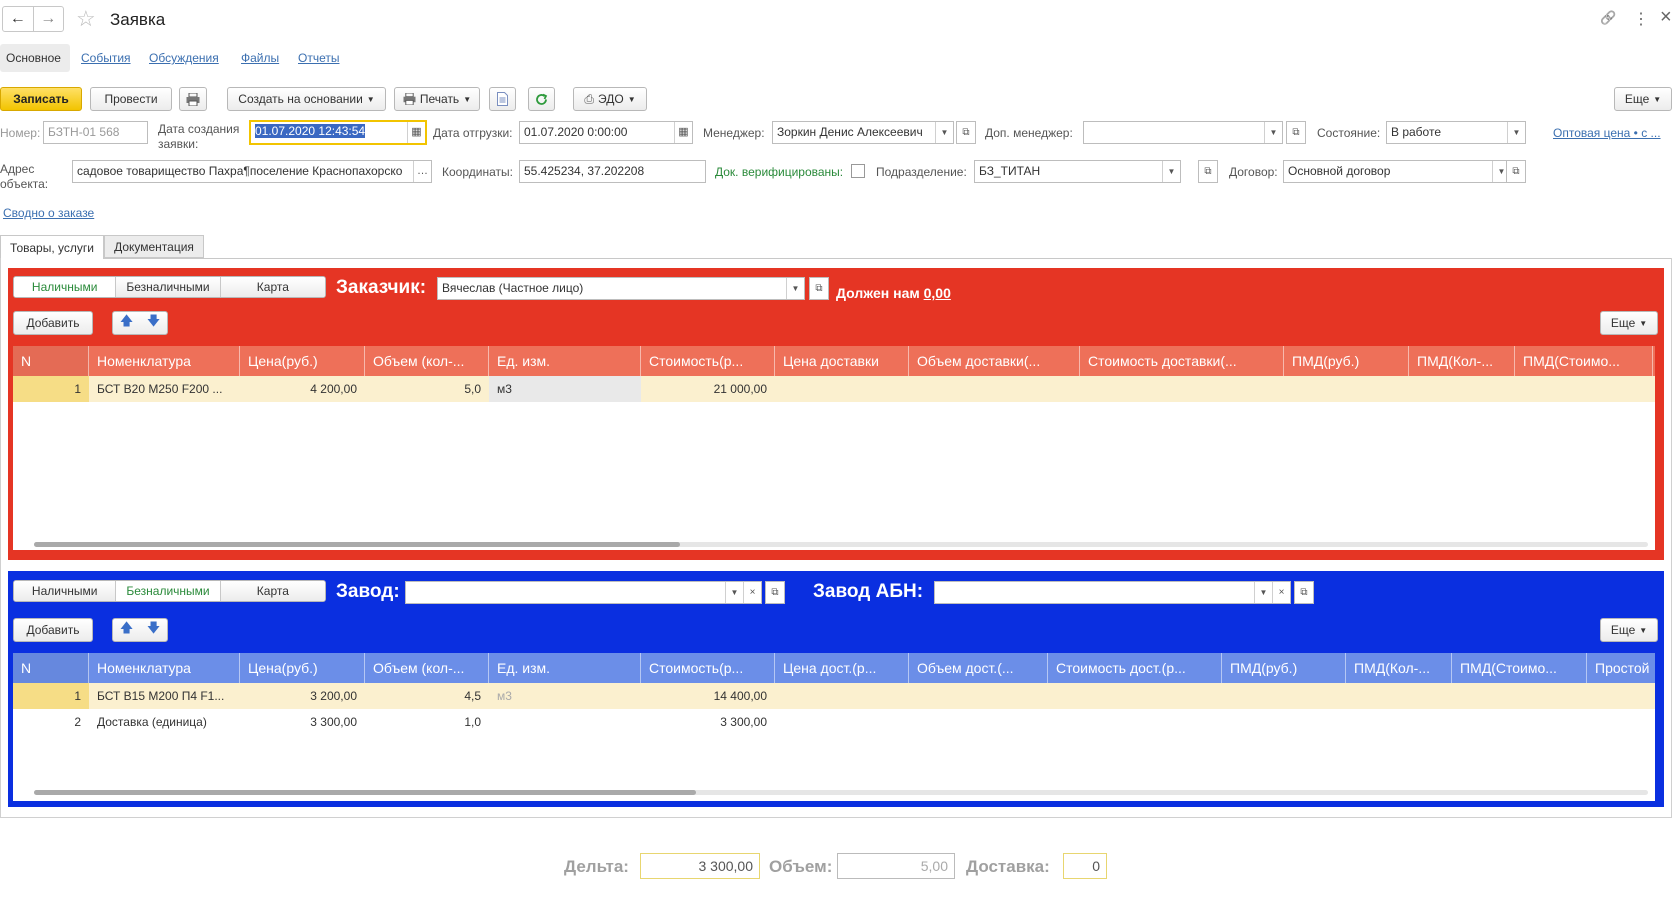 Image resolution: width=1680 pixels, height=908 pixels. What do you see at coordinates (1629, 323) in the screenshot?
I see `customer-more-button: Еще ▼` at bounding box center [1629, 323].